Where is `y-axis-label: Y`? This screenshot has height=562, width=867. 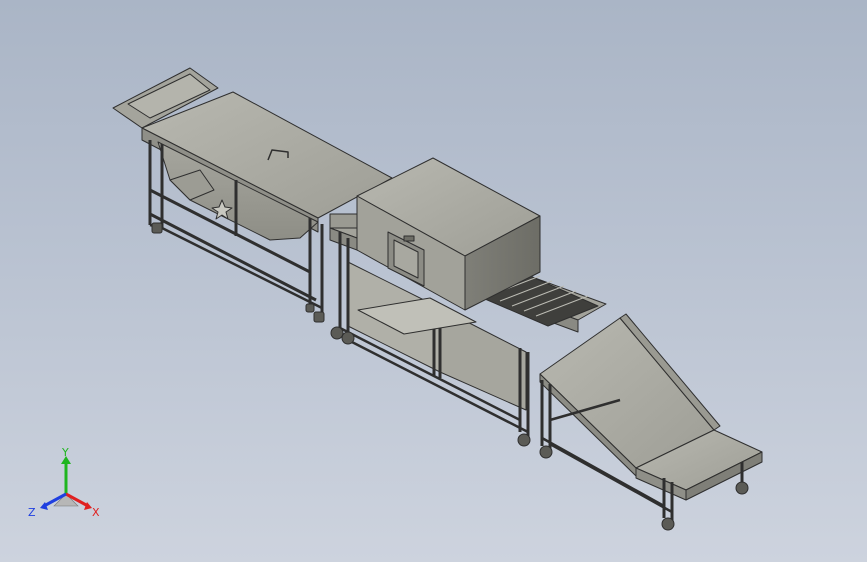
y-axis-label: Y is located at coordinates (65, 453).